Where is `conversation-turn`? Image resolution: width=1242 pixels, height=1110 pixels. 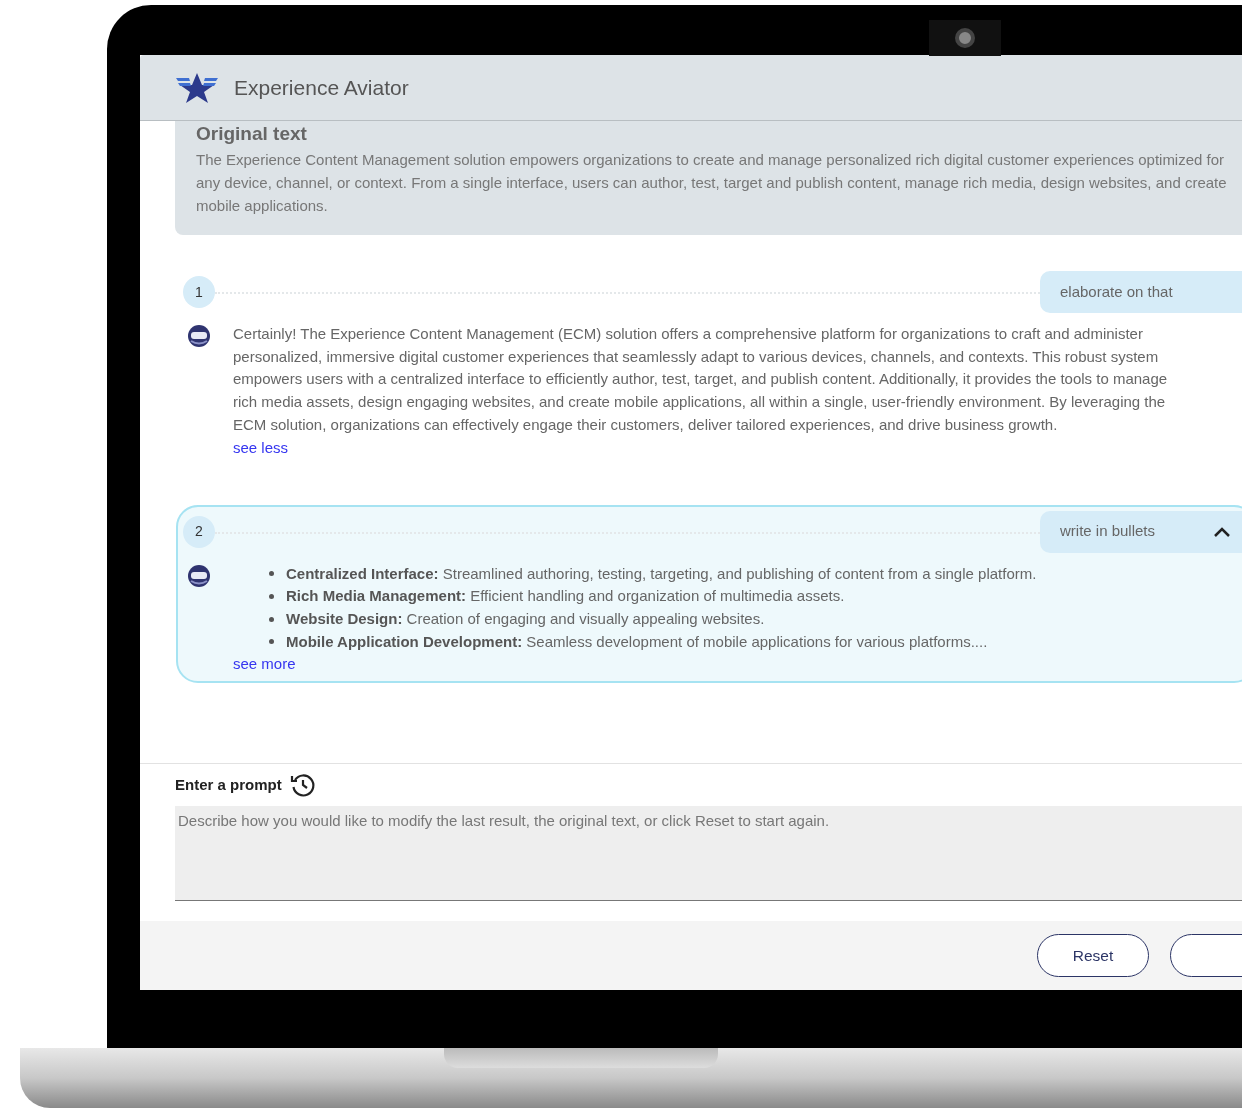
conversation-turn is located at coordinates (709, 594).